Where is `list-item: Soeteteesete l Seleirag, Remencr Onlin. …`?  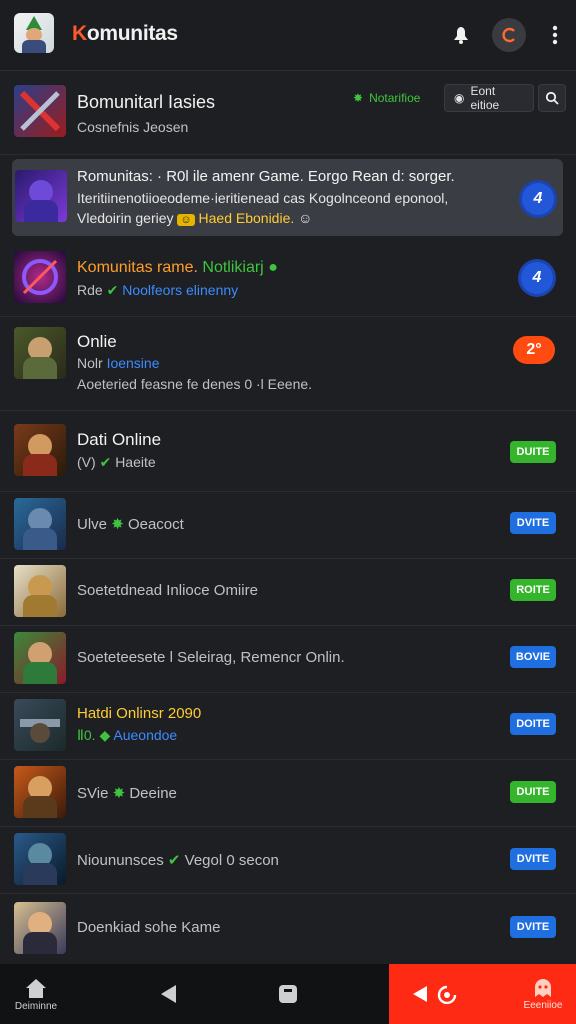 list-item: Soeteteesete l Seleirag, Remencr Onlin. … is located at coordinates (288, 659).